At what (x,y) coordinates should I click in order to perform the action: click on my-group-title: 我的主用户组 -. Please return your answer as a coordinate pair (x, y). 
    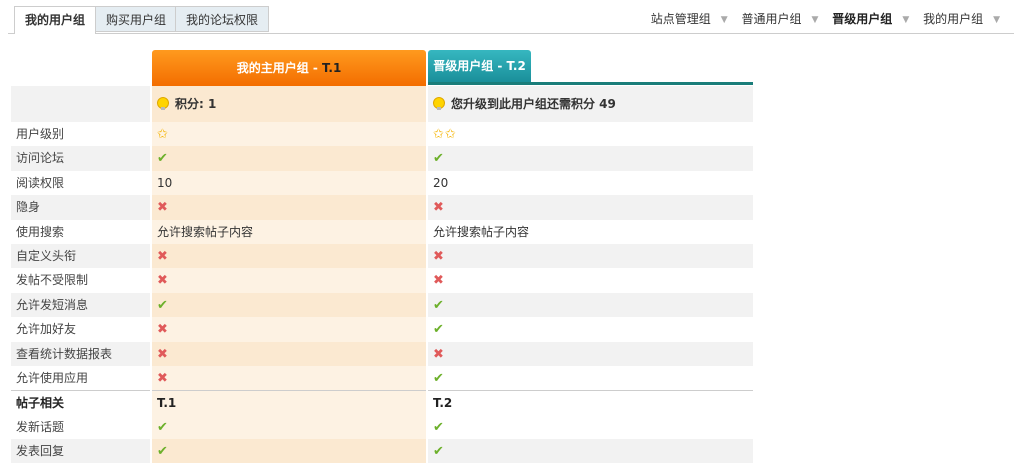
    Looking at the image, I should click on (279, 68).